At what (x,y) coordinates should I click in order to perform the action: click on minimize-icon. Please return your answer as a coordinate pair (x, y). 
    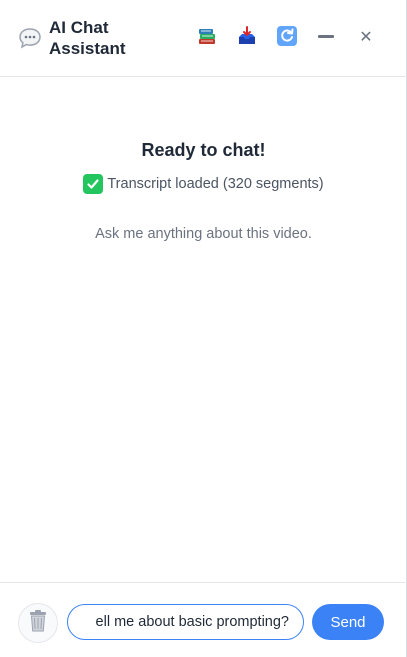
    Looking at the image, I should click on (326, 38).